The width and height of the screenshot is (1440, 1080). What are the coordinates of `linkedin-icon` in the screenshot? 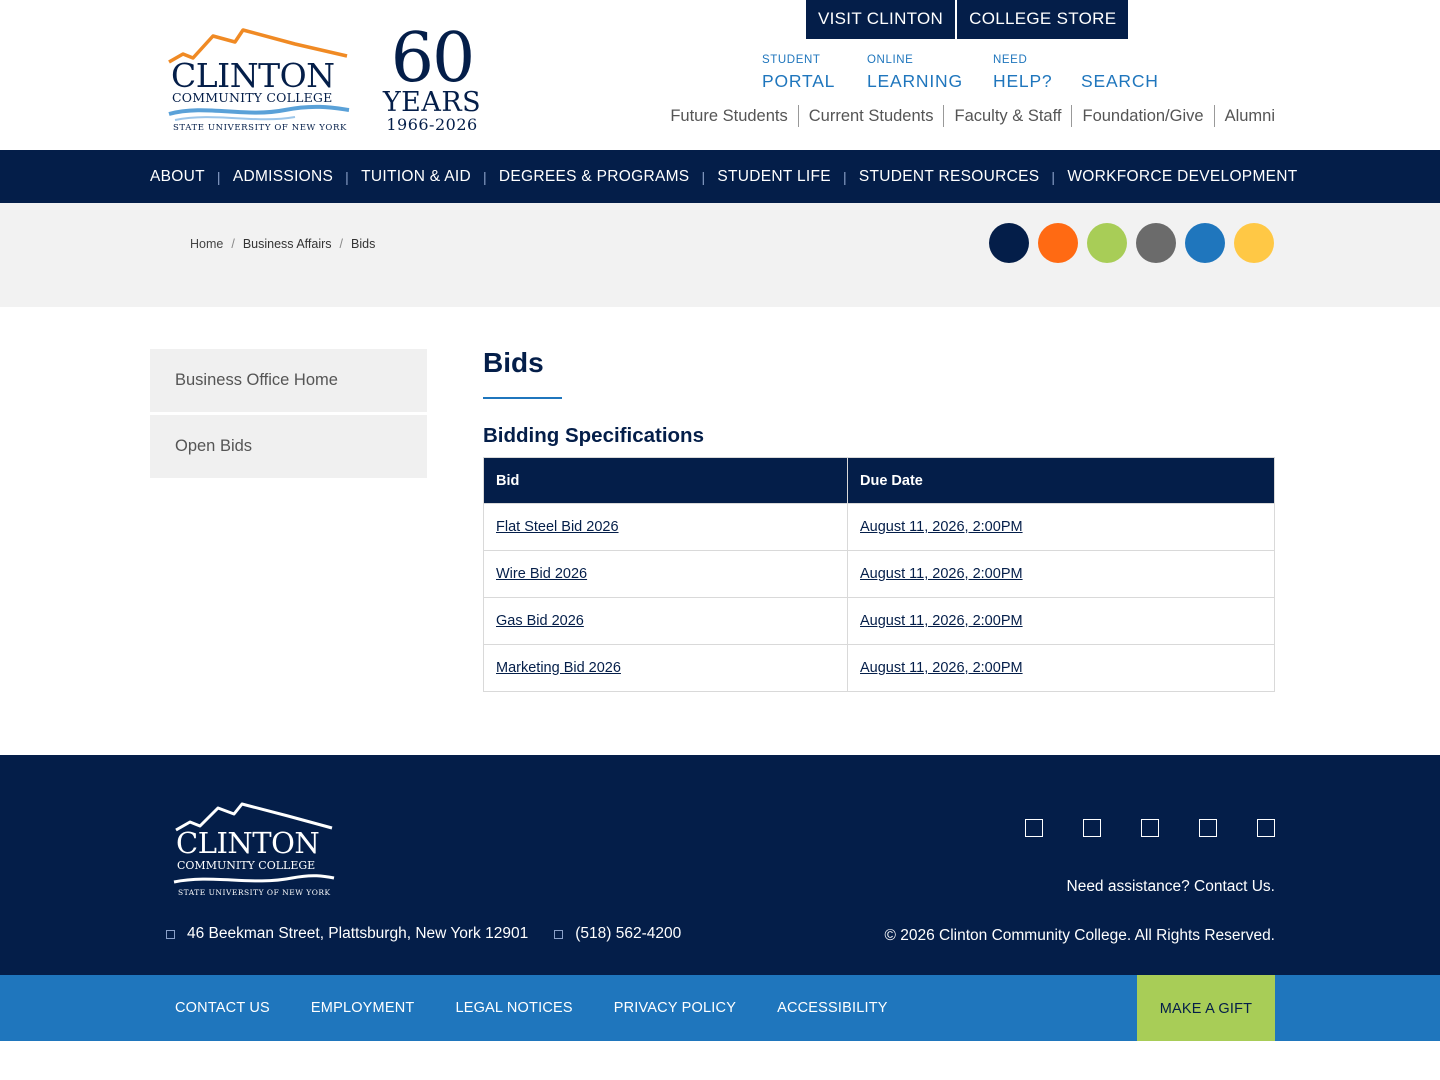 It's located at (1266, 828).